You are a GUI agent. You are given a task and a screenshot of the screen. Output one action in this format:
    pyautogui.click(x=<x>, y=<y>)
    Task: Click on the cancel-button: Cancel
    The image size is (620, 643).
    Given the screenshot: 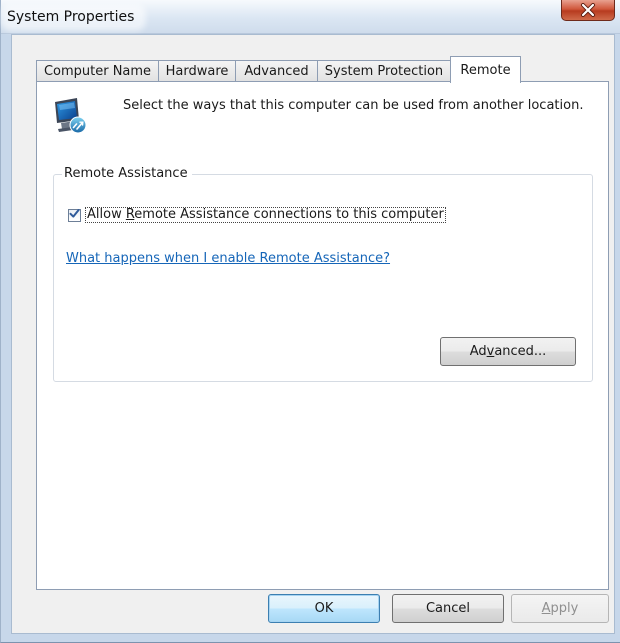 What is the action you would take?
    pyautogui.click(x=448, y=608)
    